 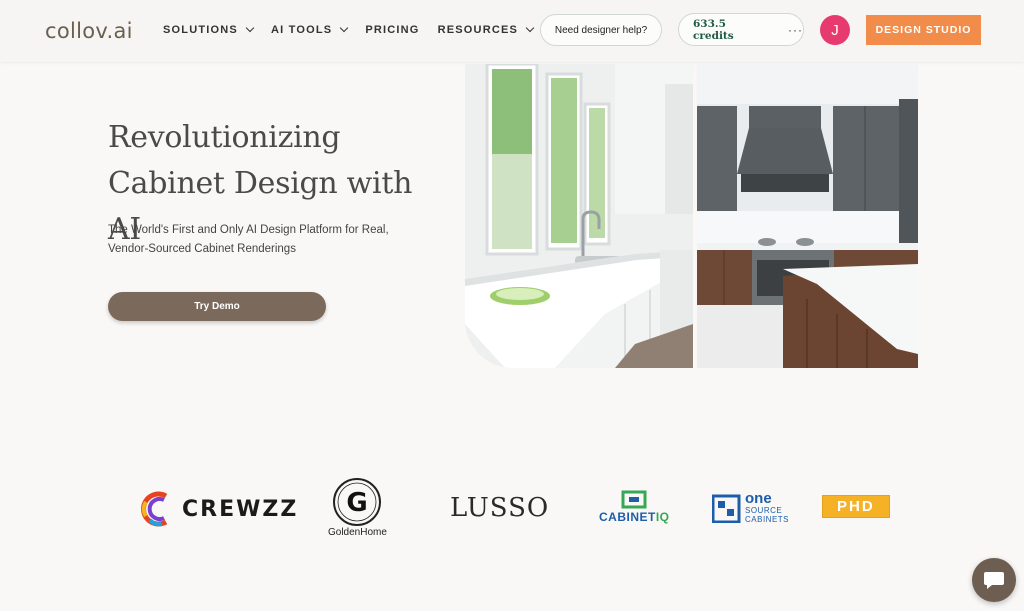 I want to click on try-demo-button: Try Demo, so click(x=217, y=306).